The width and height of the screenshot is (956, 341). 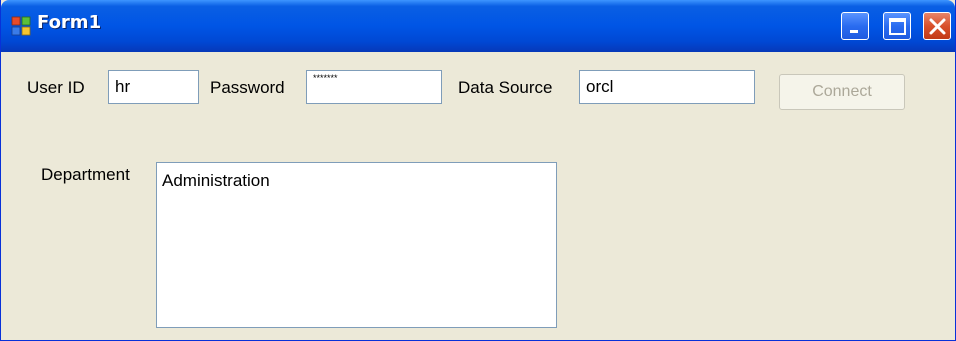 What do you see at coordinates (842, 92) in the screenshot?
I see `connect-button: Connect` at bounding box center [842, 92].